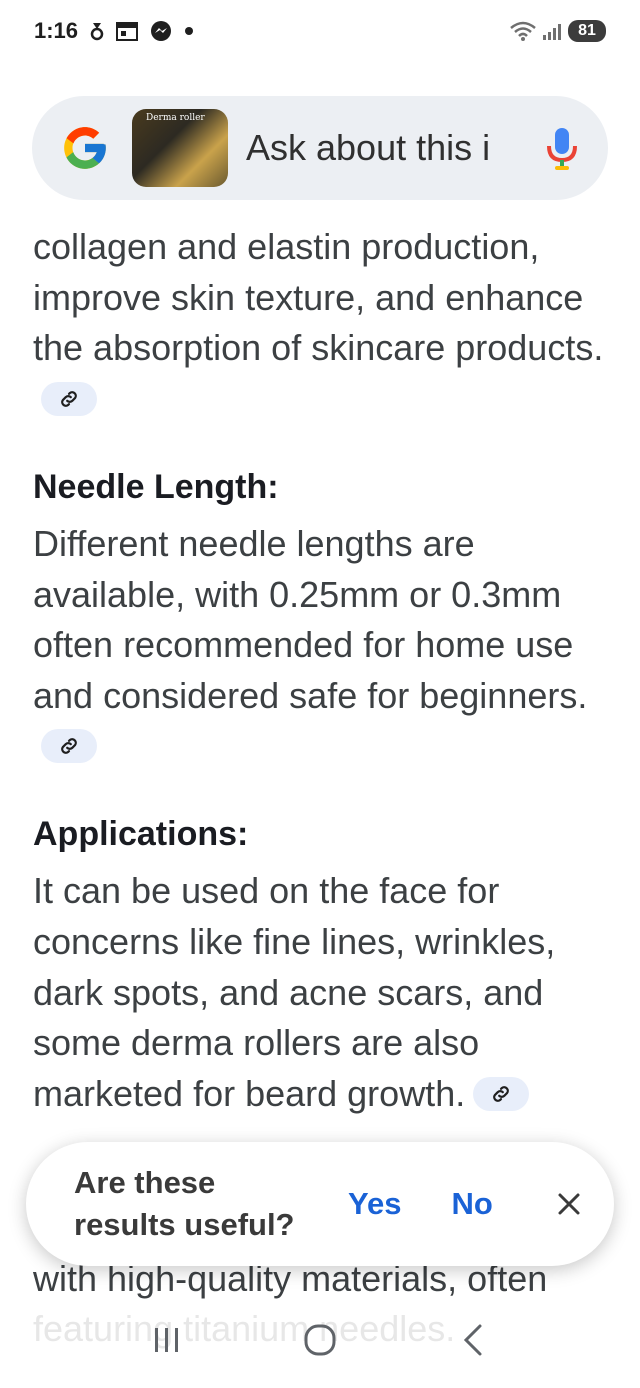 The height and width of the screenshot is (1388, 640). Describe the element at coordinates (141, 834) in the screenshot. I see `section-heading: Applications:` at that location.